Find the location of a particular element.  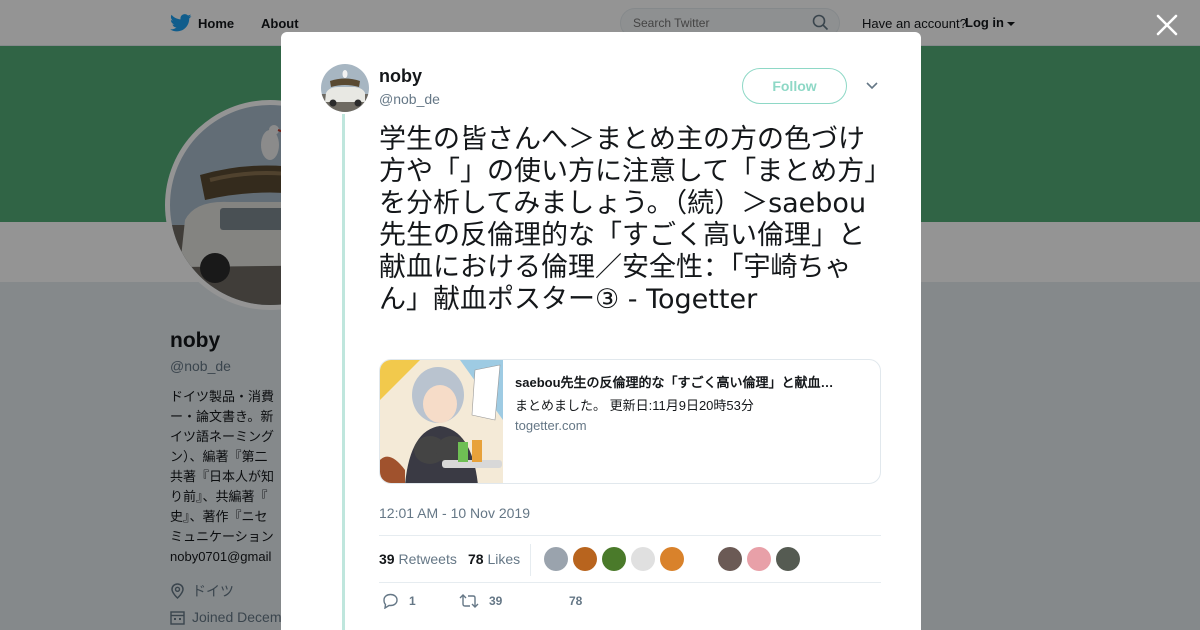

chevron-down-icon is located at coordinates (872, 86).